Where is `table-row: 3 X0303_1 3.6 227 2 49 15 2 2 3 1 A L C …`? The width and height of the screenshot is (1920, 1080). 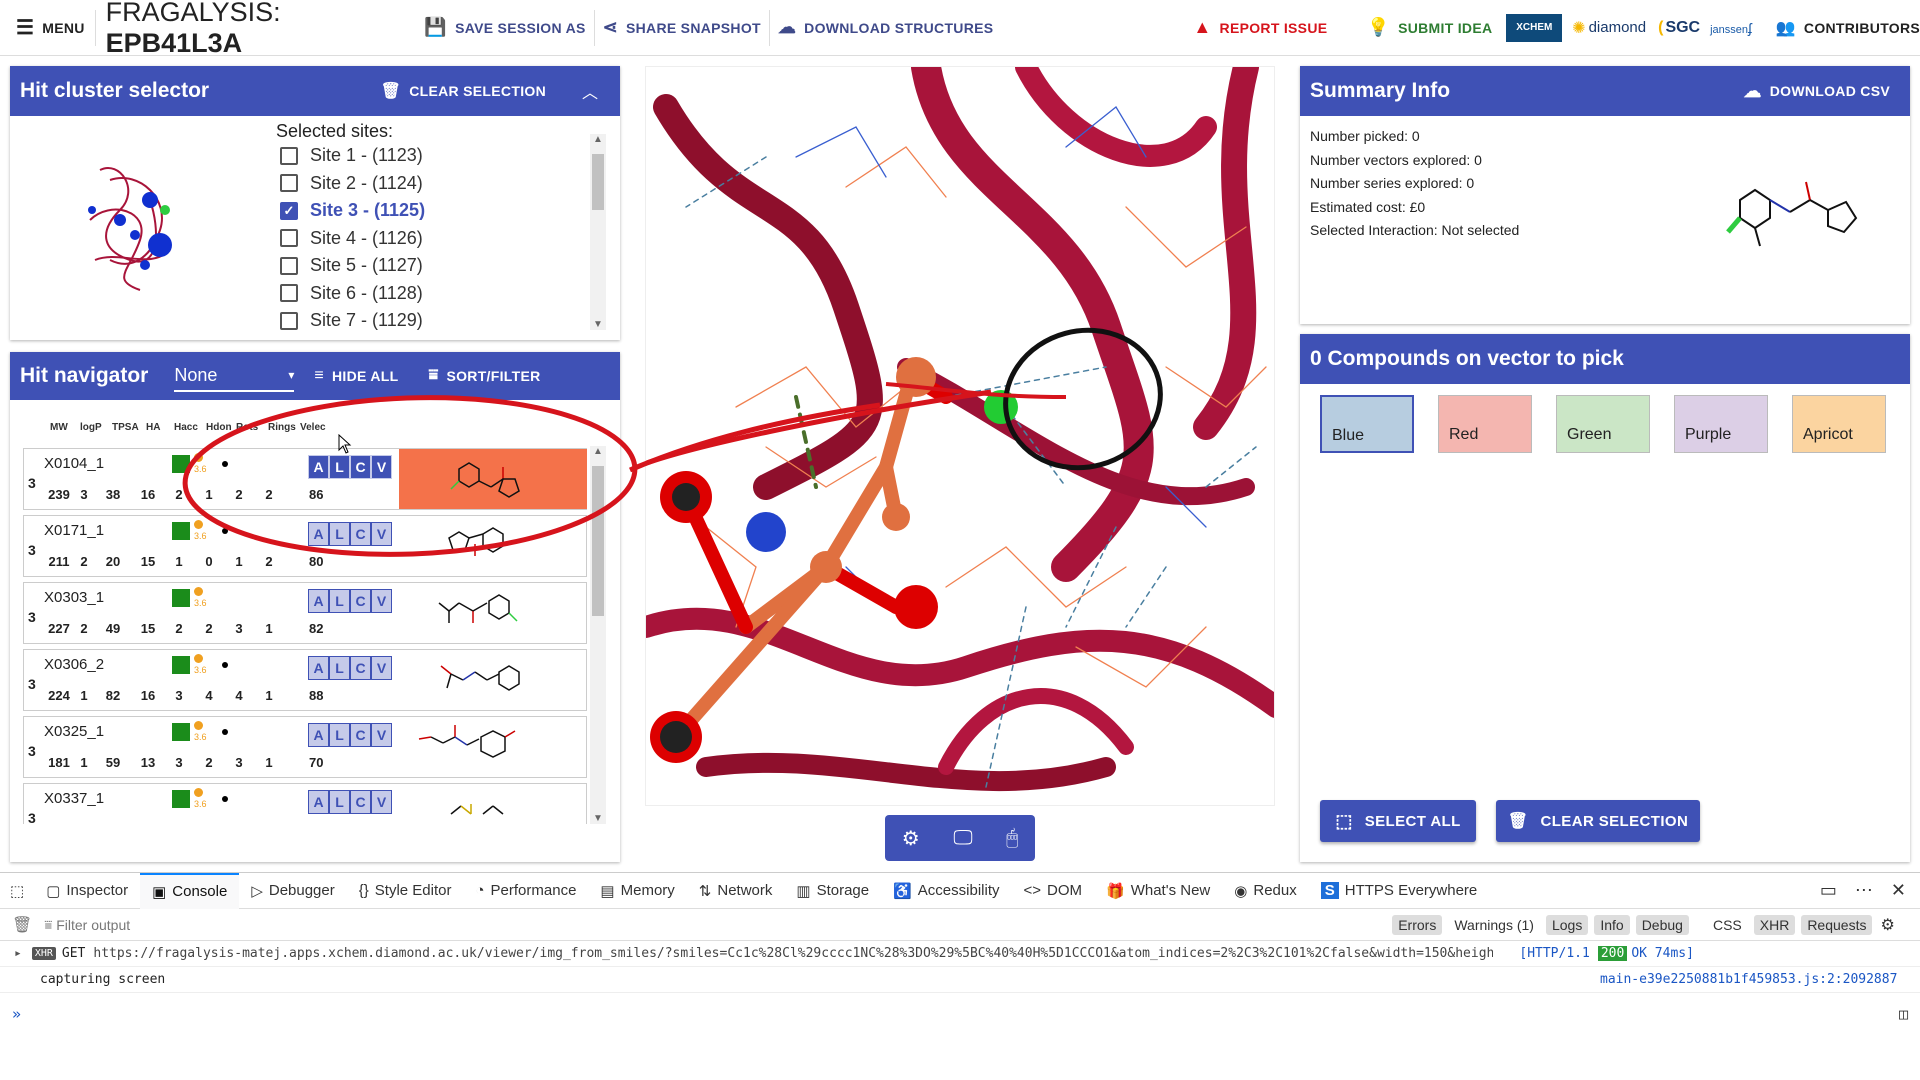
table-row: 3 X0303_1 3.6 227 2 49 15 2 2 3 1 A L C … is located at coordinates (305, 613).